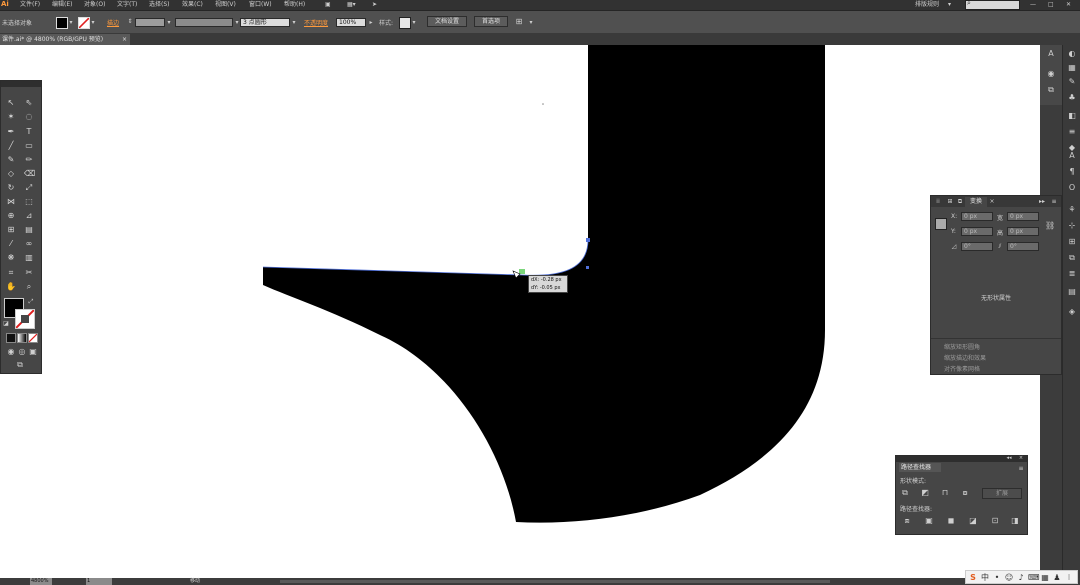 This screenshot has width=1080, height=585. What do you see at coordinates (1072, 241) in the screenshot?
I see `align-panel-icon: ⊞` at bounding box center [1072, 241].